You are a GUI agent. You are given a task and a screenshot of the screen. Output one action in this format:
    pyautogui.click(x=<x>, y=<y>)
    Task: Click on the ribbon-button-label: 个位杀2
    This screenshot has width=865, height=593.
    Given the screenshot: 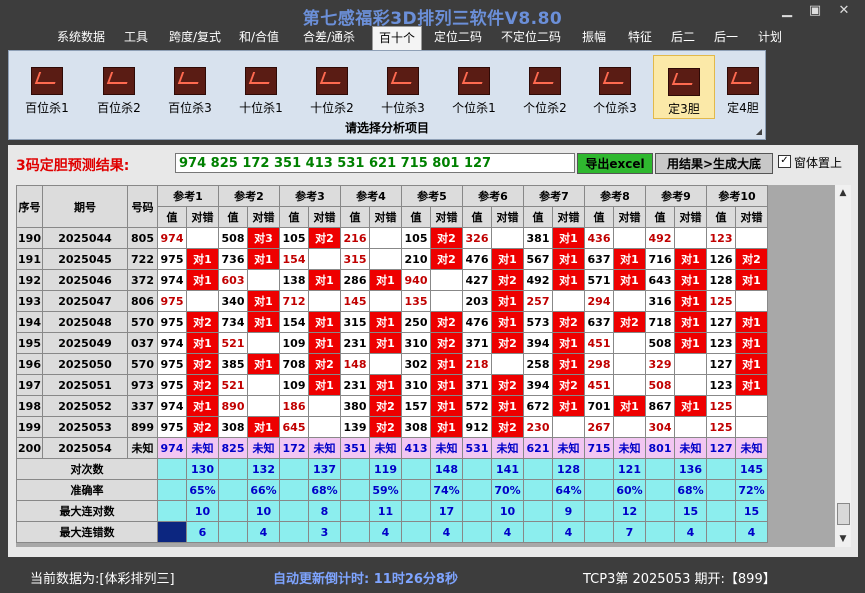 What is the action you would take?
    pyautogui.click(x=545, y=108)
    